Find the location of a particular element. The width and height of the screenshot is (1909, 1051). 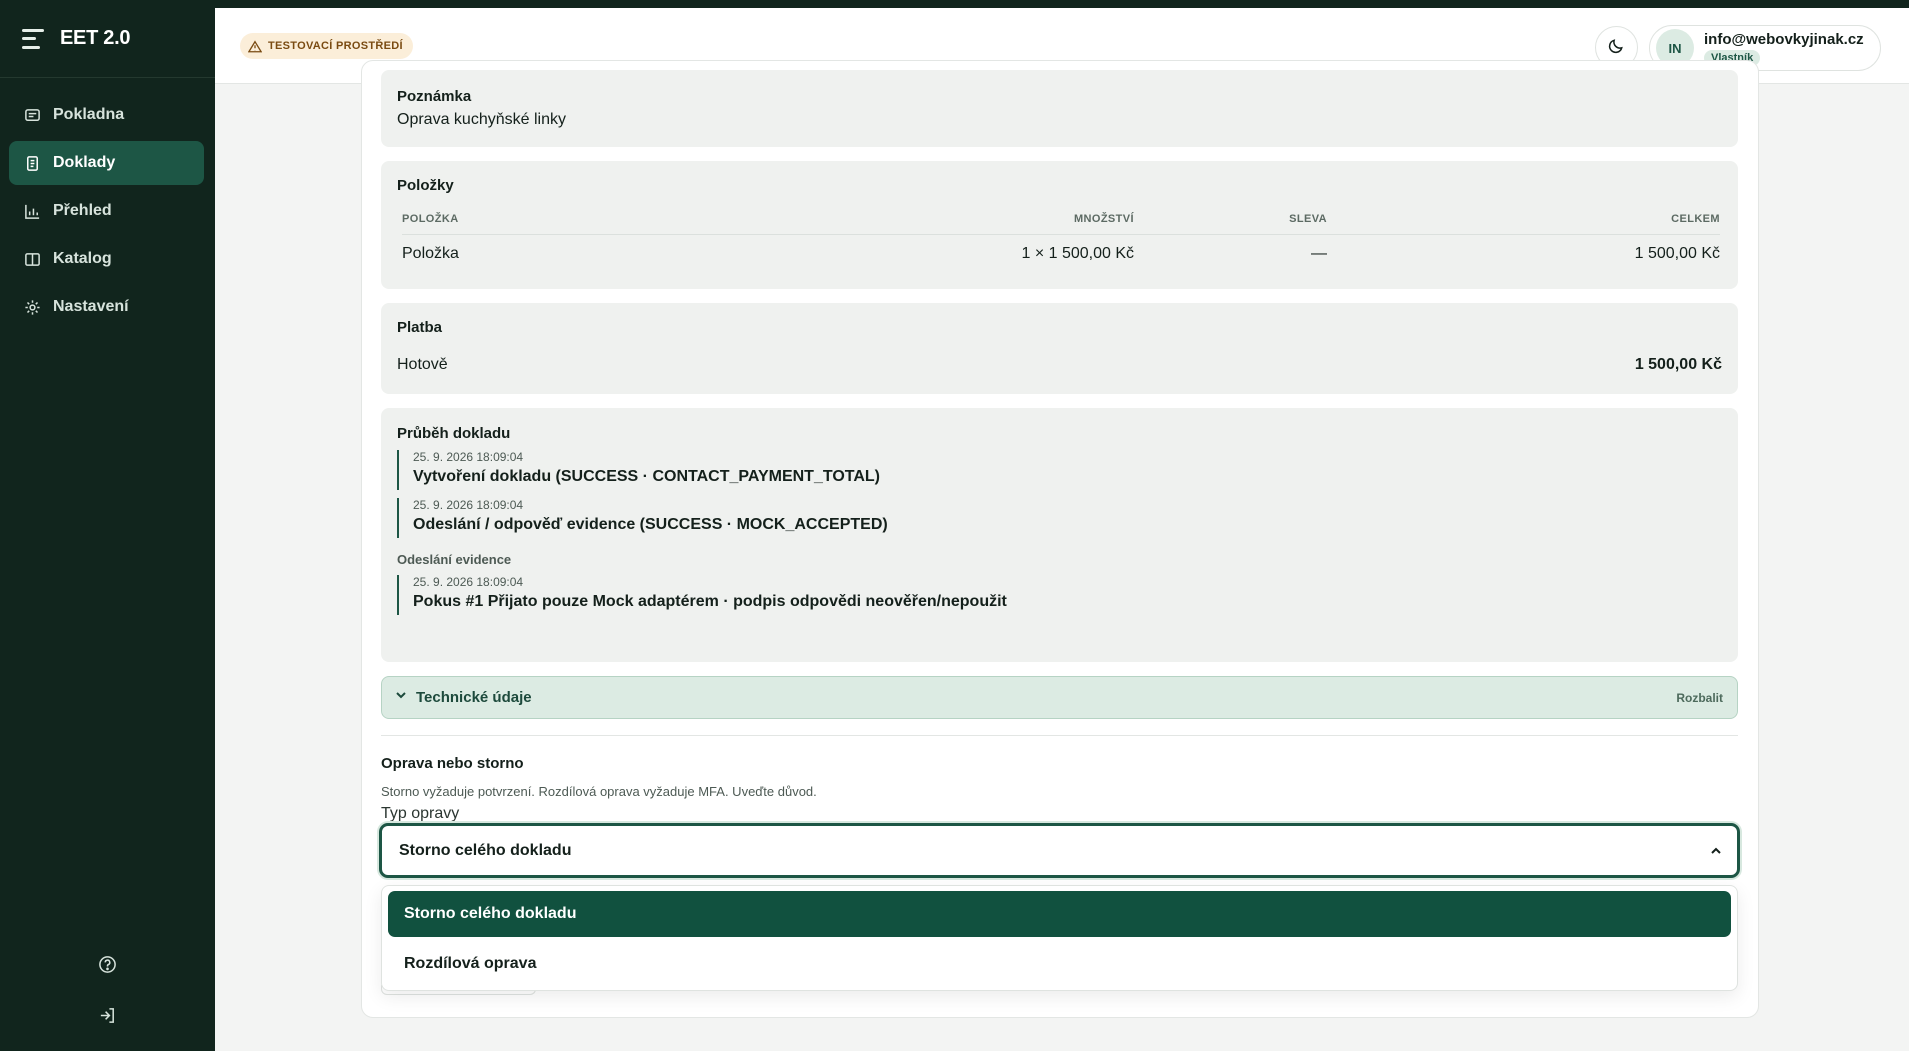

brand: EET 2.0 is located at coordinates (107, 39).